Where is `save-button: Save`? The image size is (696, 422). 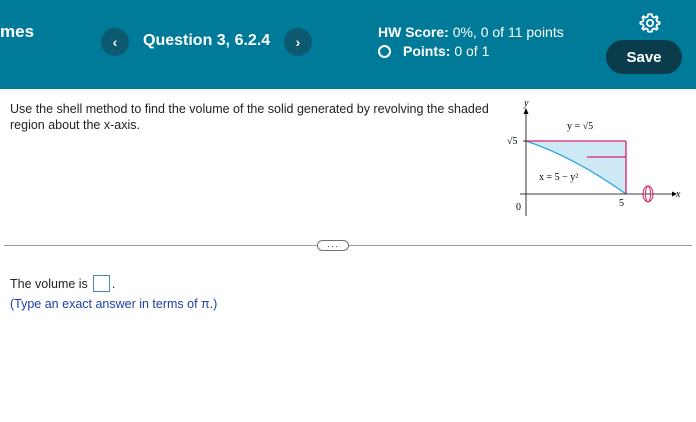
save-button: Save is located at coordinates (644, 57).